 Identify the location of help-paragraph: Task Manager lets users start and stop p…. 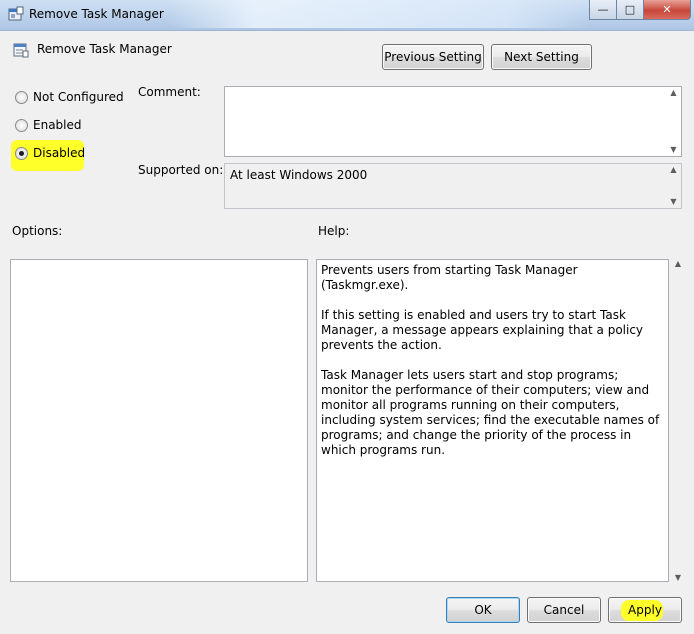
(490, 412).